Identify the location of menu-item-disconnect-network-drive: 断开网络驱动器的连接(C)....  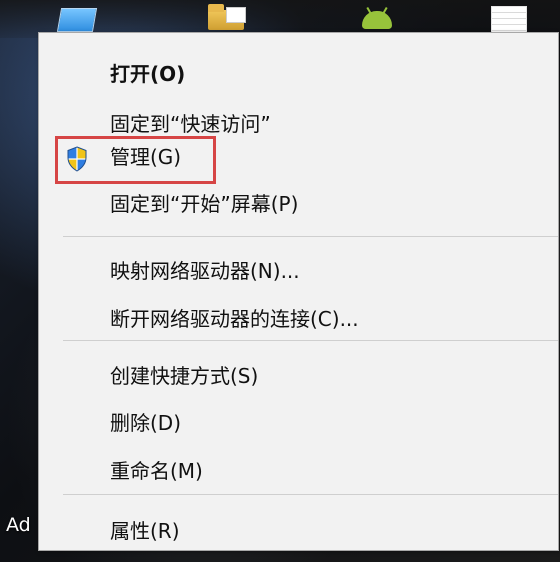
(298, 320).